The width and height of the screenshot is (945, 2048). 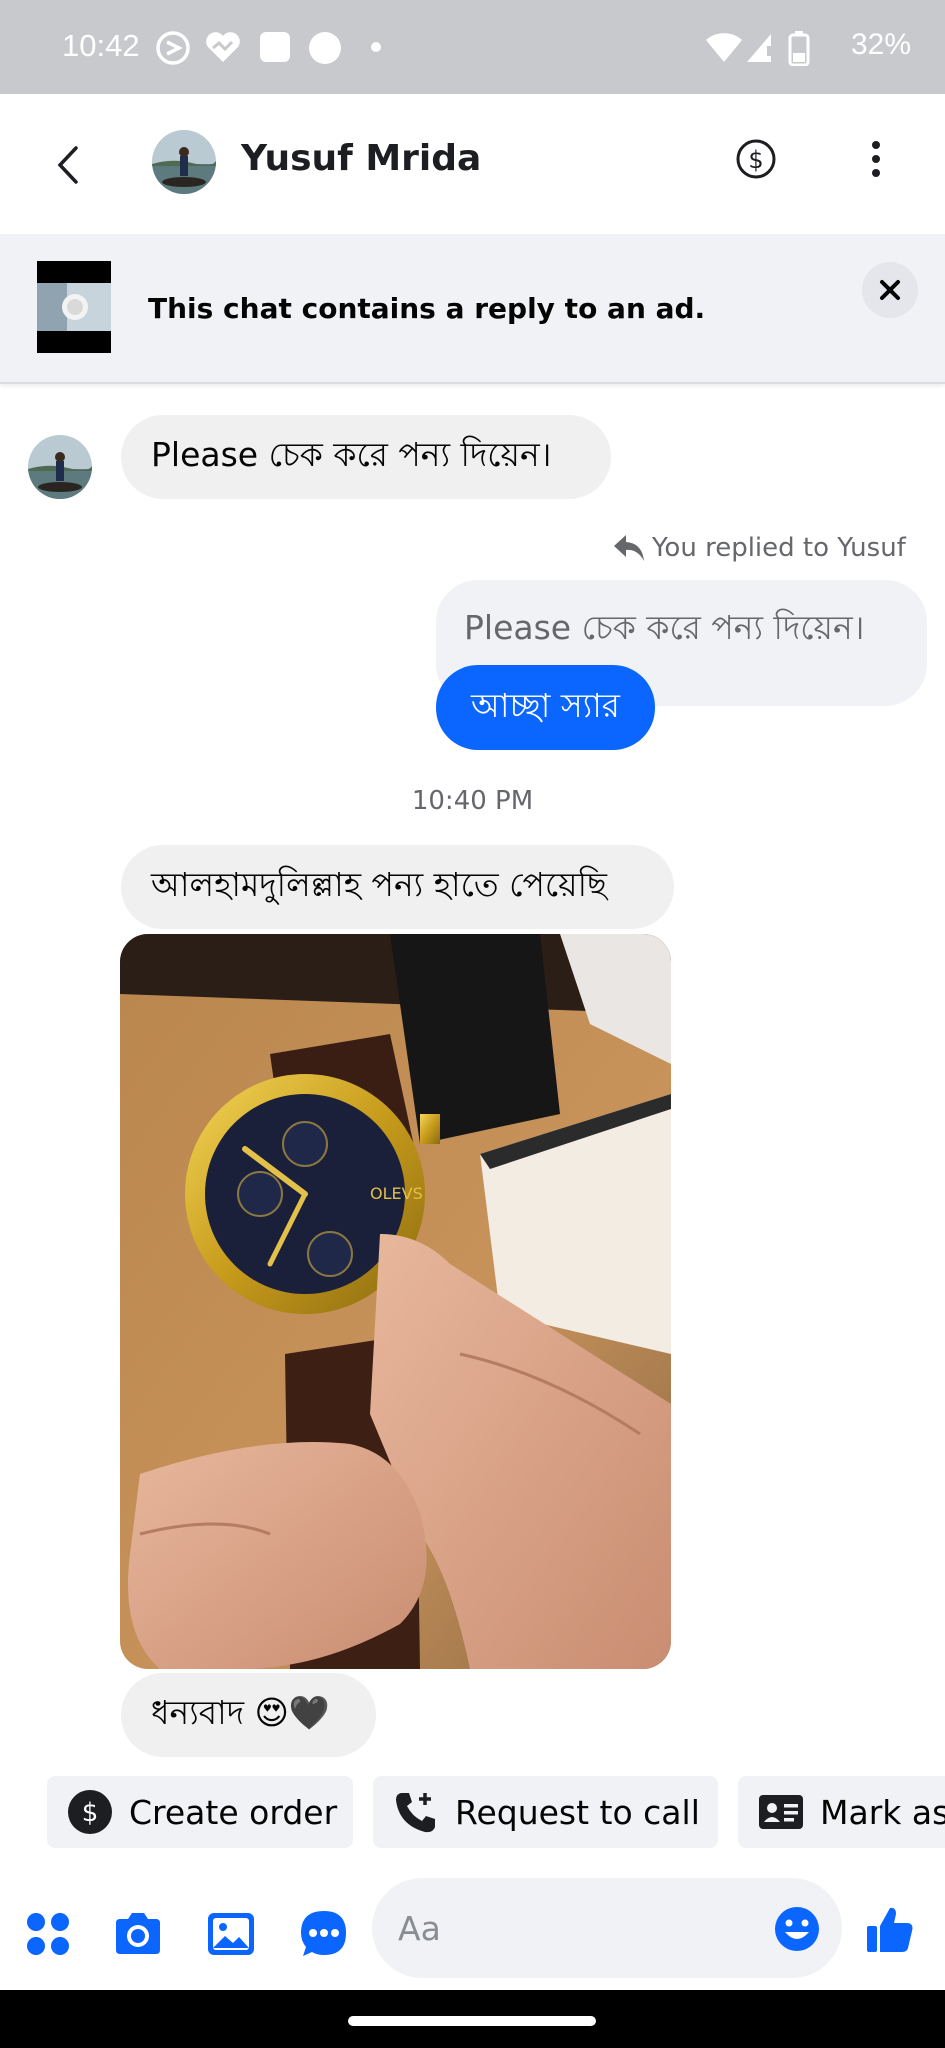 I want to click on more-vertical-icon, so click(x=876, y=159).